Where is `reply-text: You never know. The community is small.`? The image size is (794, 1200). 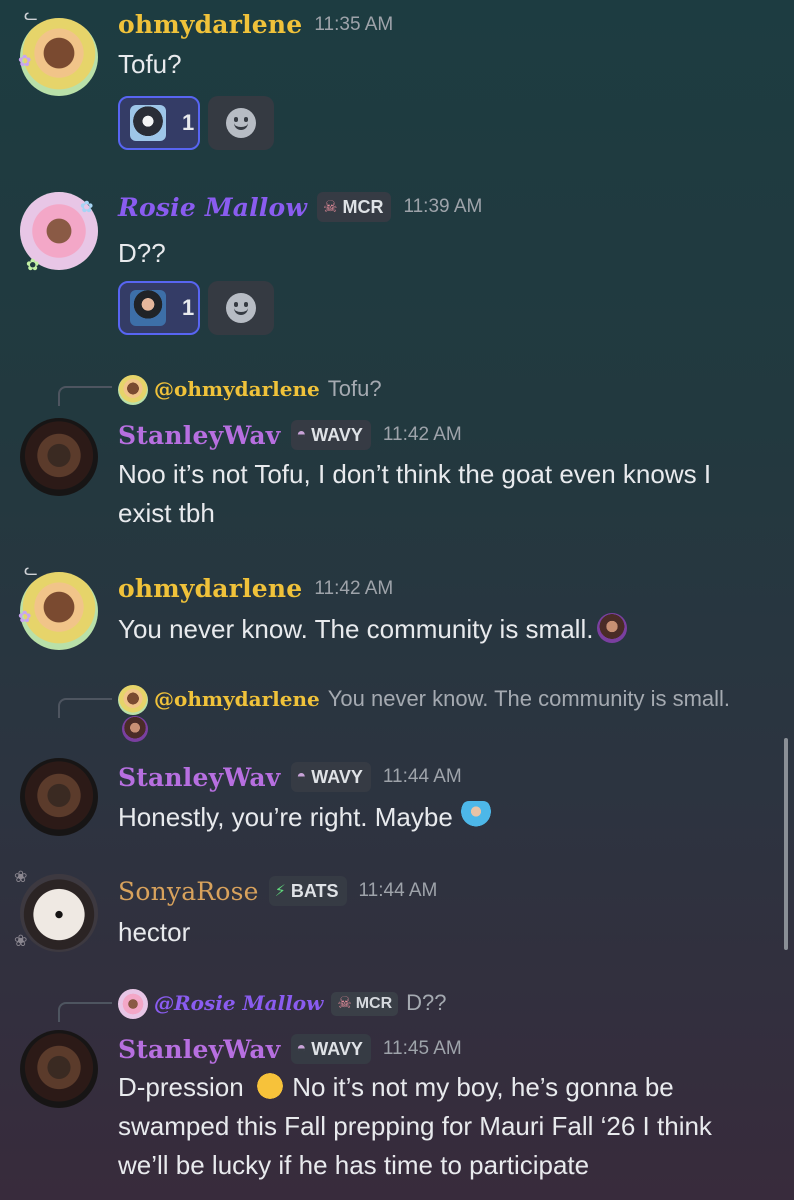
reply-text: You never know. The community is small. is located at coordinates (529, 698).